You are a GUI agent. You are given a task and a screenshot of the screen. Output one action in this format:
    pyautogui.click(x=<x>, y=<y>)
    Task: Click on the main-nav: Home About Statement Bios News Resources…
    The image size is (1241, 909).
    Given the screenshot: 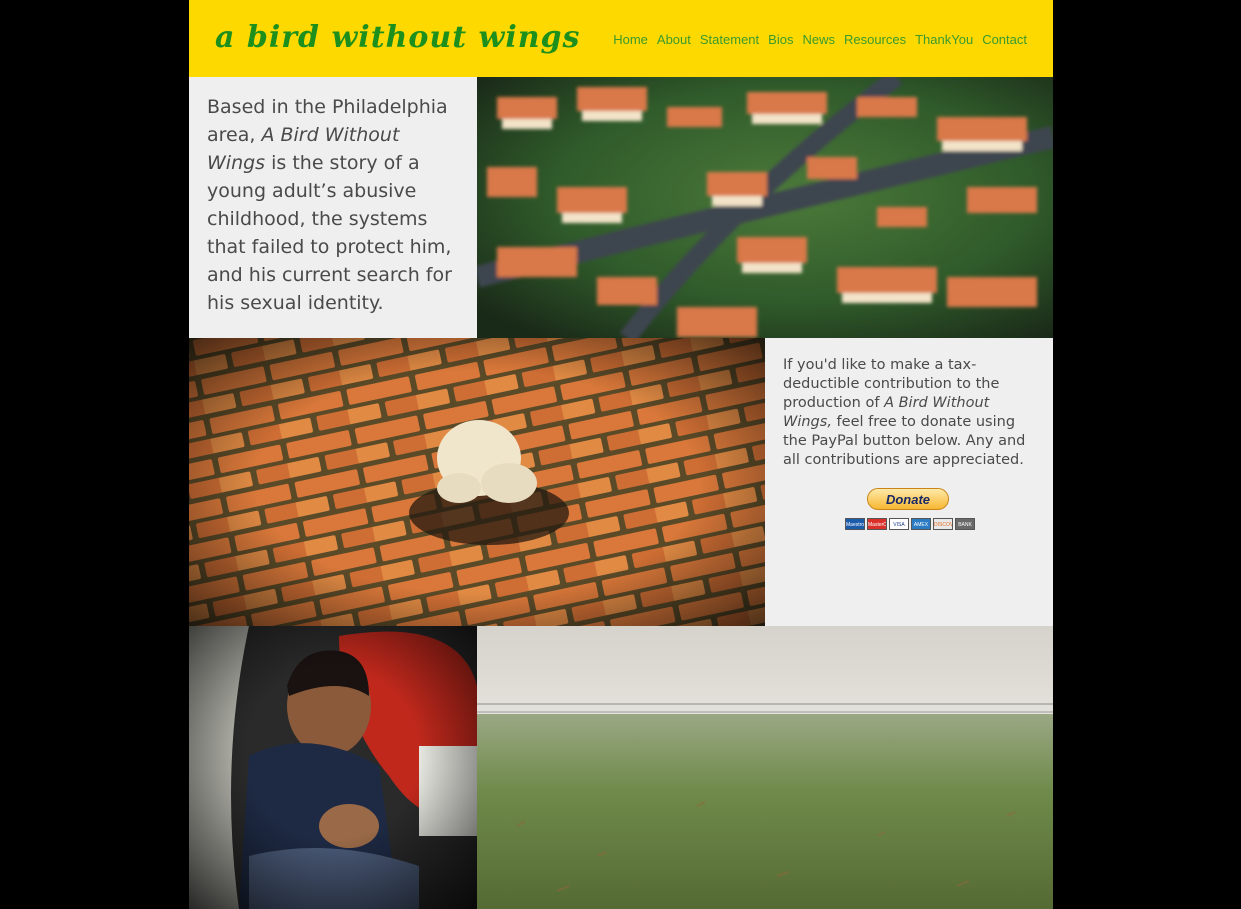 What is the action you would take?
    pyautogui.click(x=820, y=39)
    